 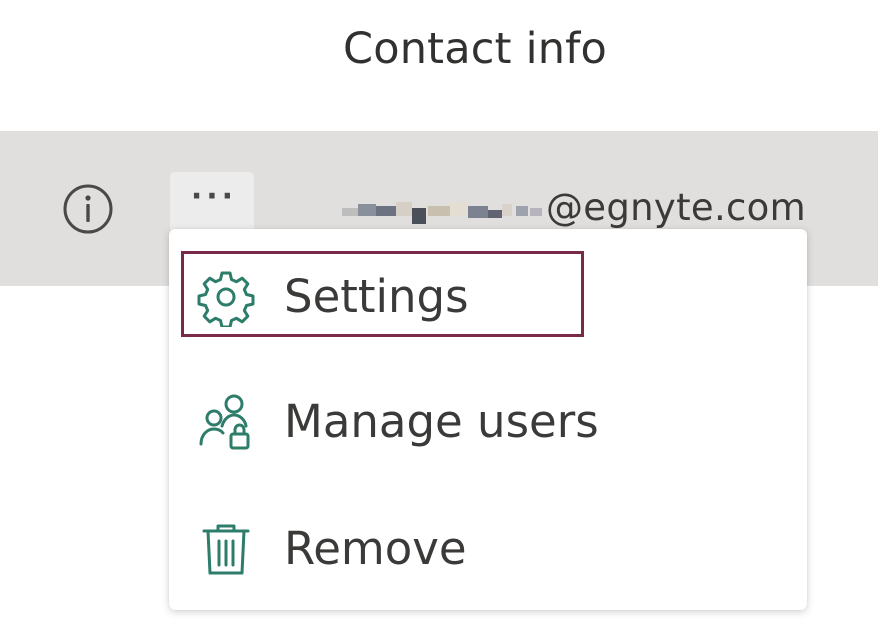 What do you see at coordinates (475, 49) in the screenshot?
I see `page-title: Contact info` at bounding box center [475, 49].